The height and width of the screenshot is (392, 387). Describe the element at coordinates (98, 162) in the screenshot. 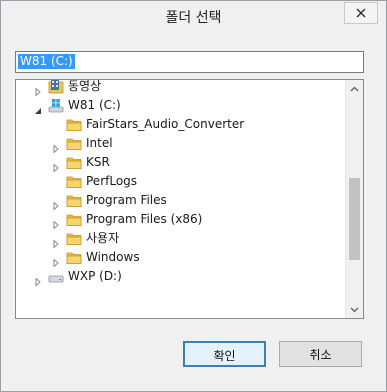

I see `tree-item-label: KSR` at that location.